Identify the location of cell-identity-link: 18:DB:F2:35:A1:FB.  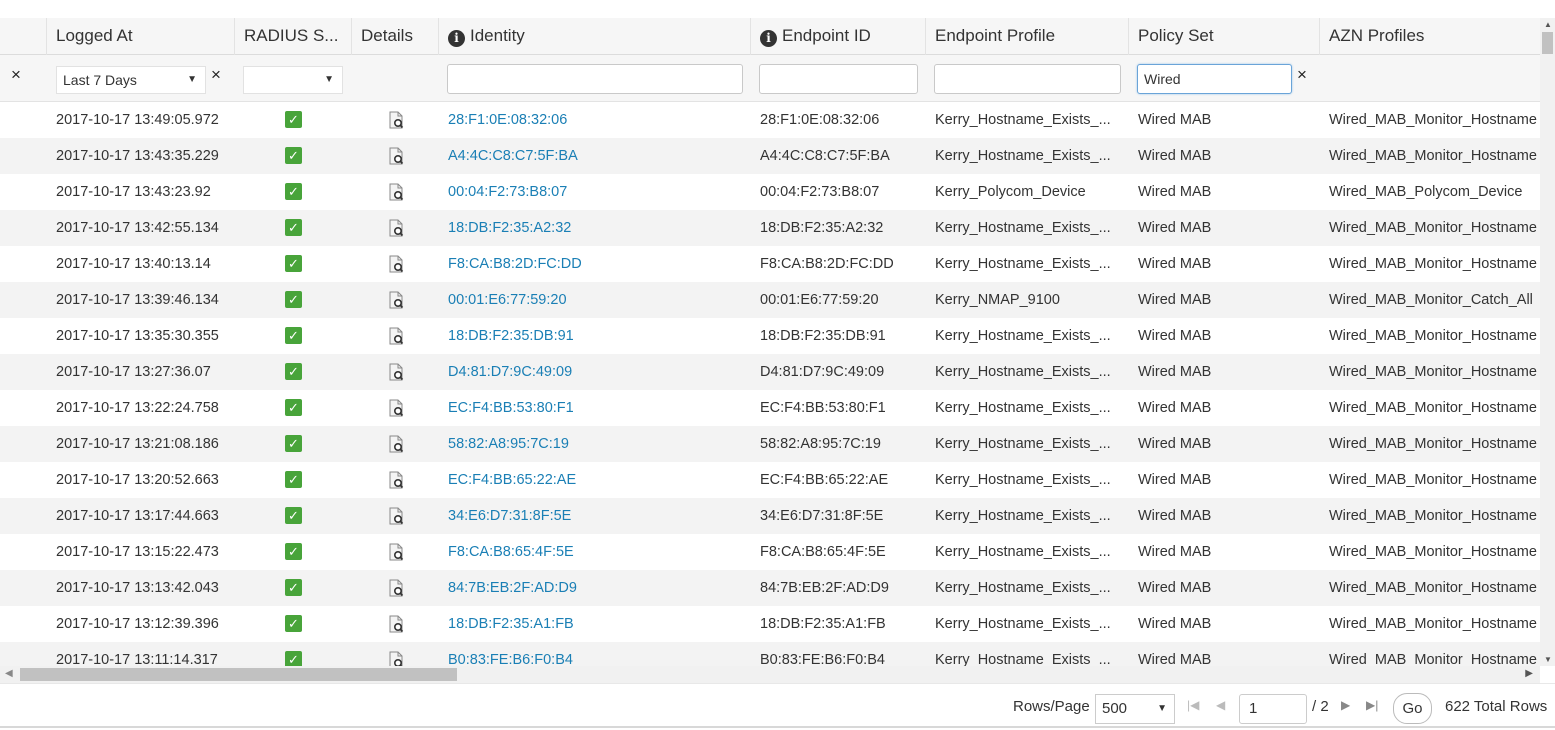
(595, 624).